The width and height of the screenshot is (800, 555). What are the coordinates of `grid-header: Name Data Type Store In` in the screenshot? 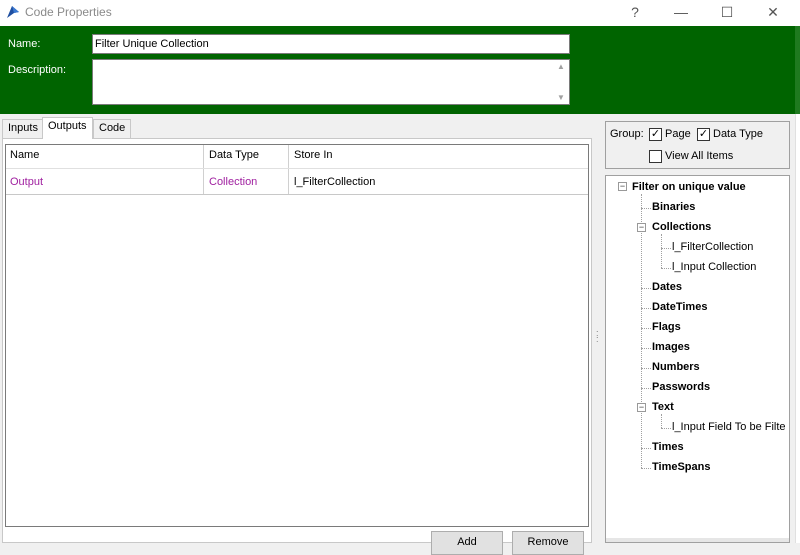 It's located at (297, 157).